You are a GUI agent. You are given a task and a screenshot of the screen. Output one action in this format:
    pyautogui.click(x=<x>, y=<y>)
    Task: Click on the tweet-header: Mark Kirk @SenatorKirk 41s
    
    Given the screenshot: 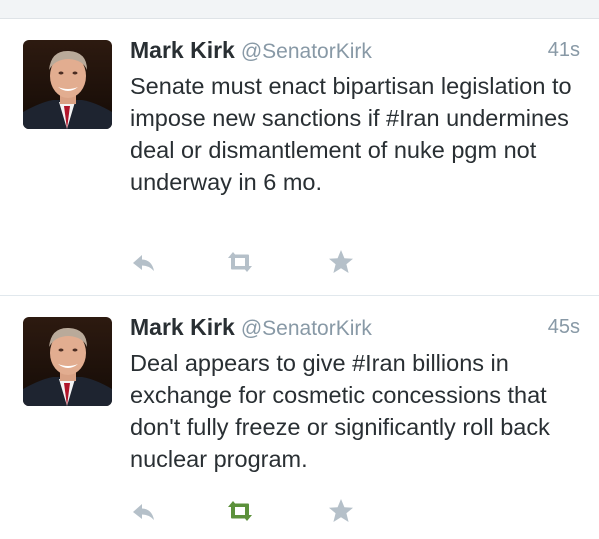 What is the action you would take?
    pyautogui.click(x=355, y=53)
    